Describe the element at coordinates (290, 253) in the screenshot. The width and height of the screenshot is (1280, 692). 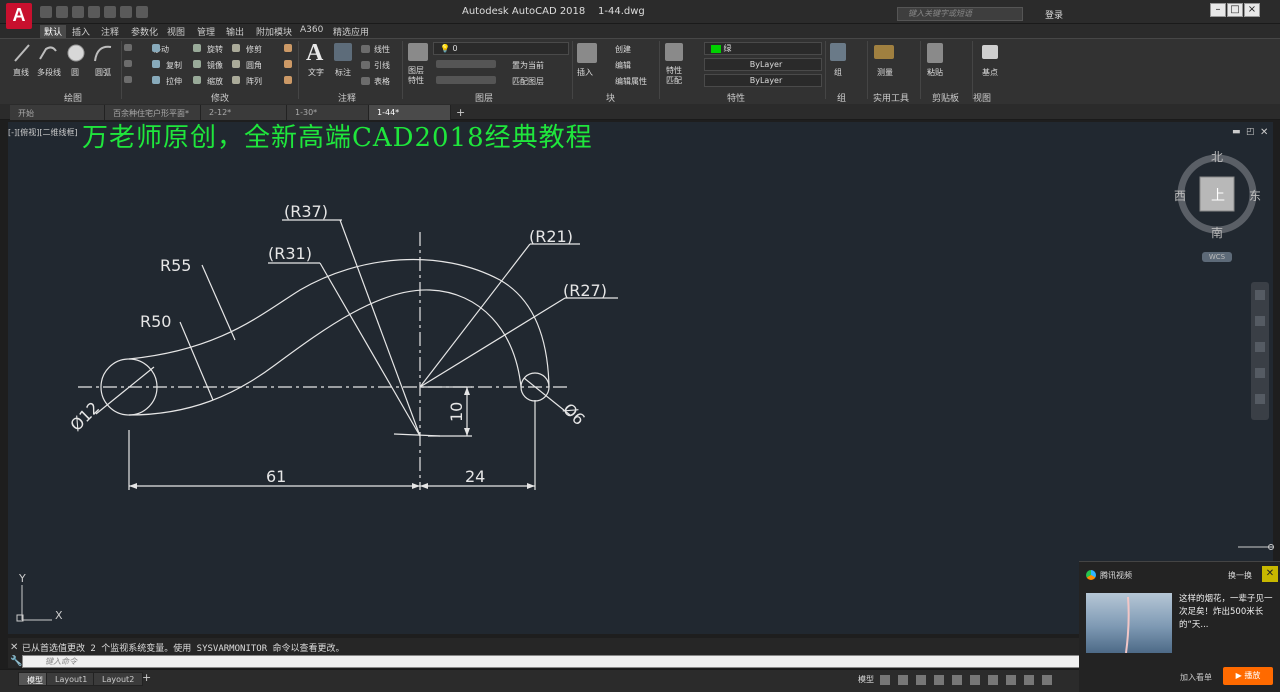
I see `label-r31: (R31)` at that location.